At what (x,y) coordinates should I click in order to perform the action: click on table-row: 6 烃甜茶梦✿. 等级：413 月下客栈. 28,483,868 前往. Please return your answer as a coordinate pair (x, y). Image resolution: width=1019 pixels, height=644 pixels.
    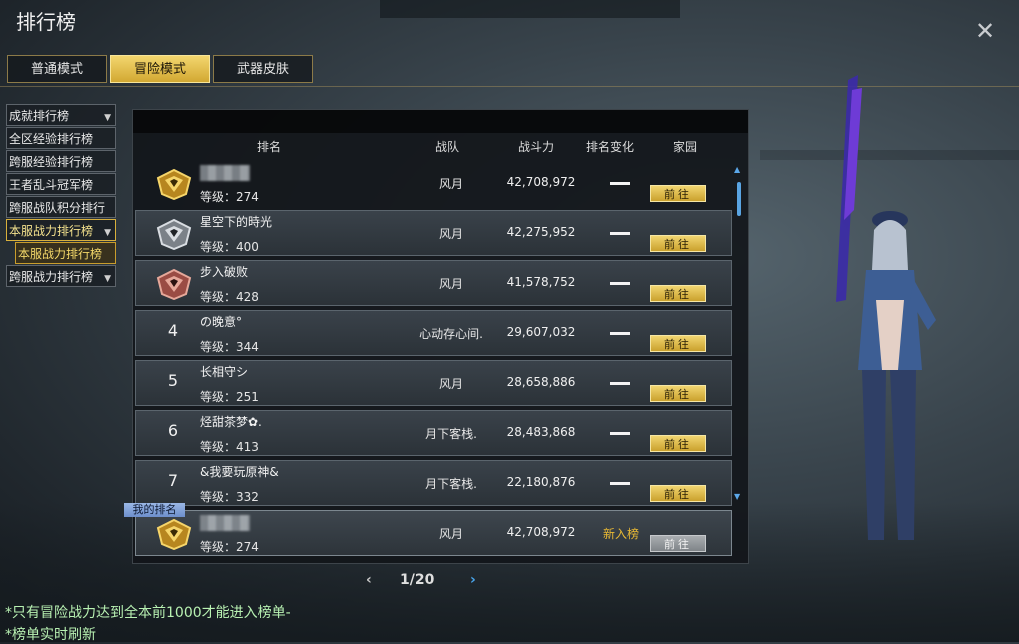
    Looking at the image, I should click on (433, 433).